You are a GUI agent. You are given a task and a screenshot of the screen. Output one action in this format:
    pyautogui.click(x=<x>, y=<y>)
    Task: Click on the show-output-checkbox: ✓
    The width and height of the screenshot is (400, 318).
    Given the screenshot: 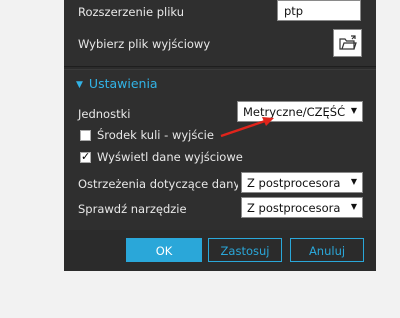 What is the action you would take?
    pyautogui.click(x=85, y=156)
    